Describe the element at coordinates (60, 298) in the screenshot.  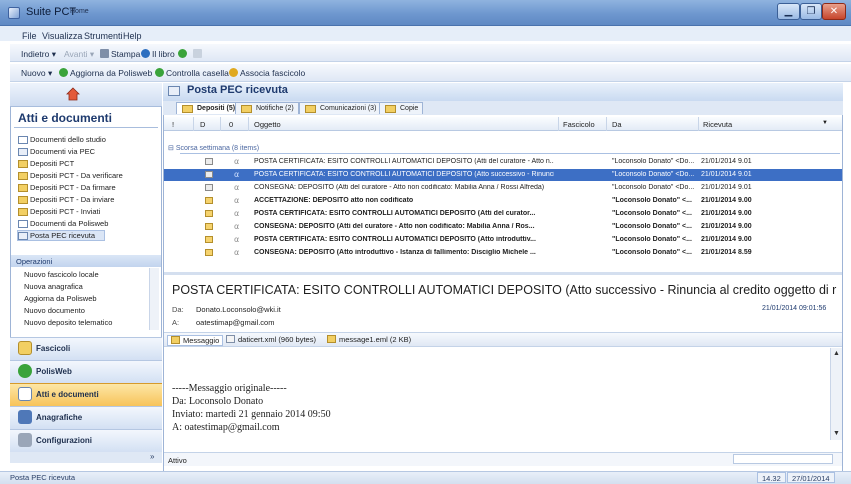
I see `op-update-polisweb: Aggiorna da Polisweb` at that location.